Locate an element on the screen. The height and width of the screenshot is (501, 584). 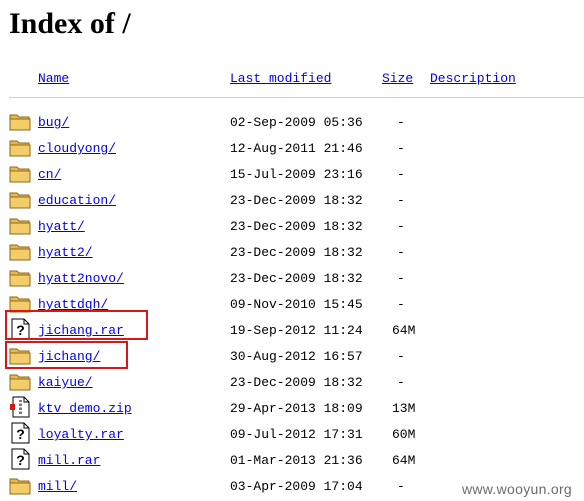
last-modified: 29-Apr-2013 18:09 is located at coordinates (296, 408).